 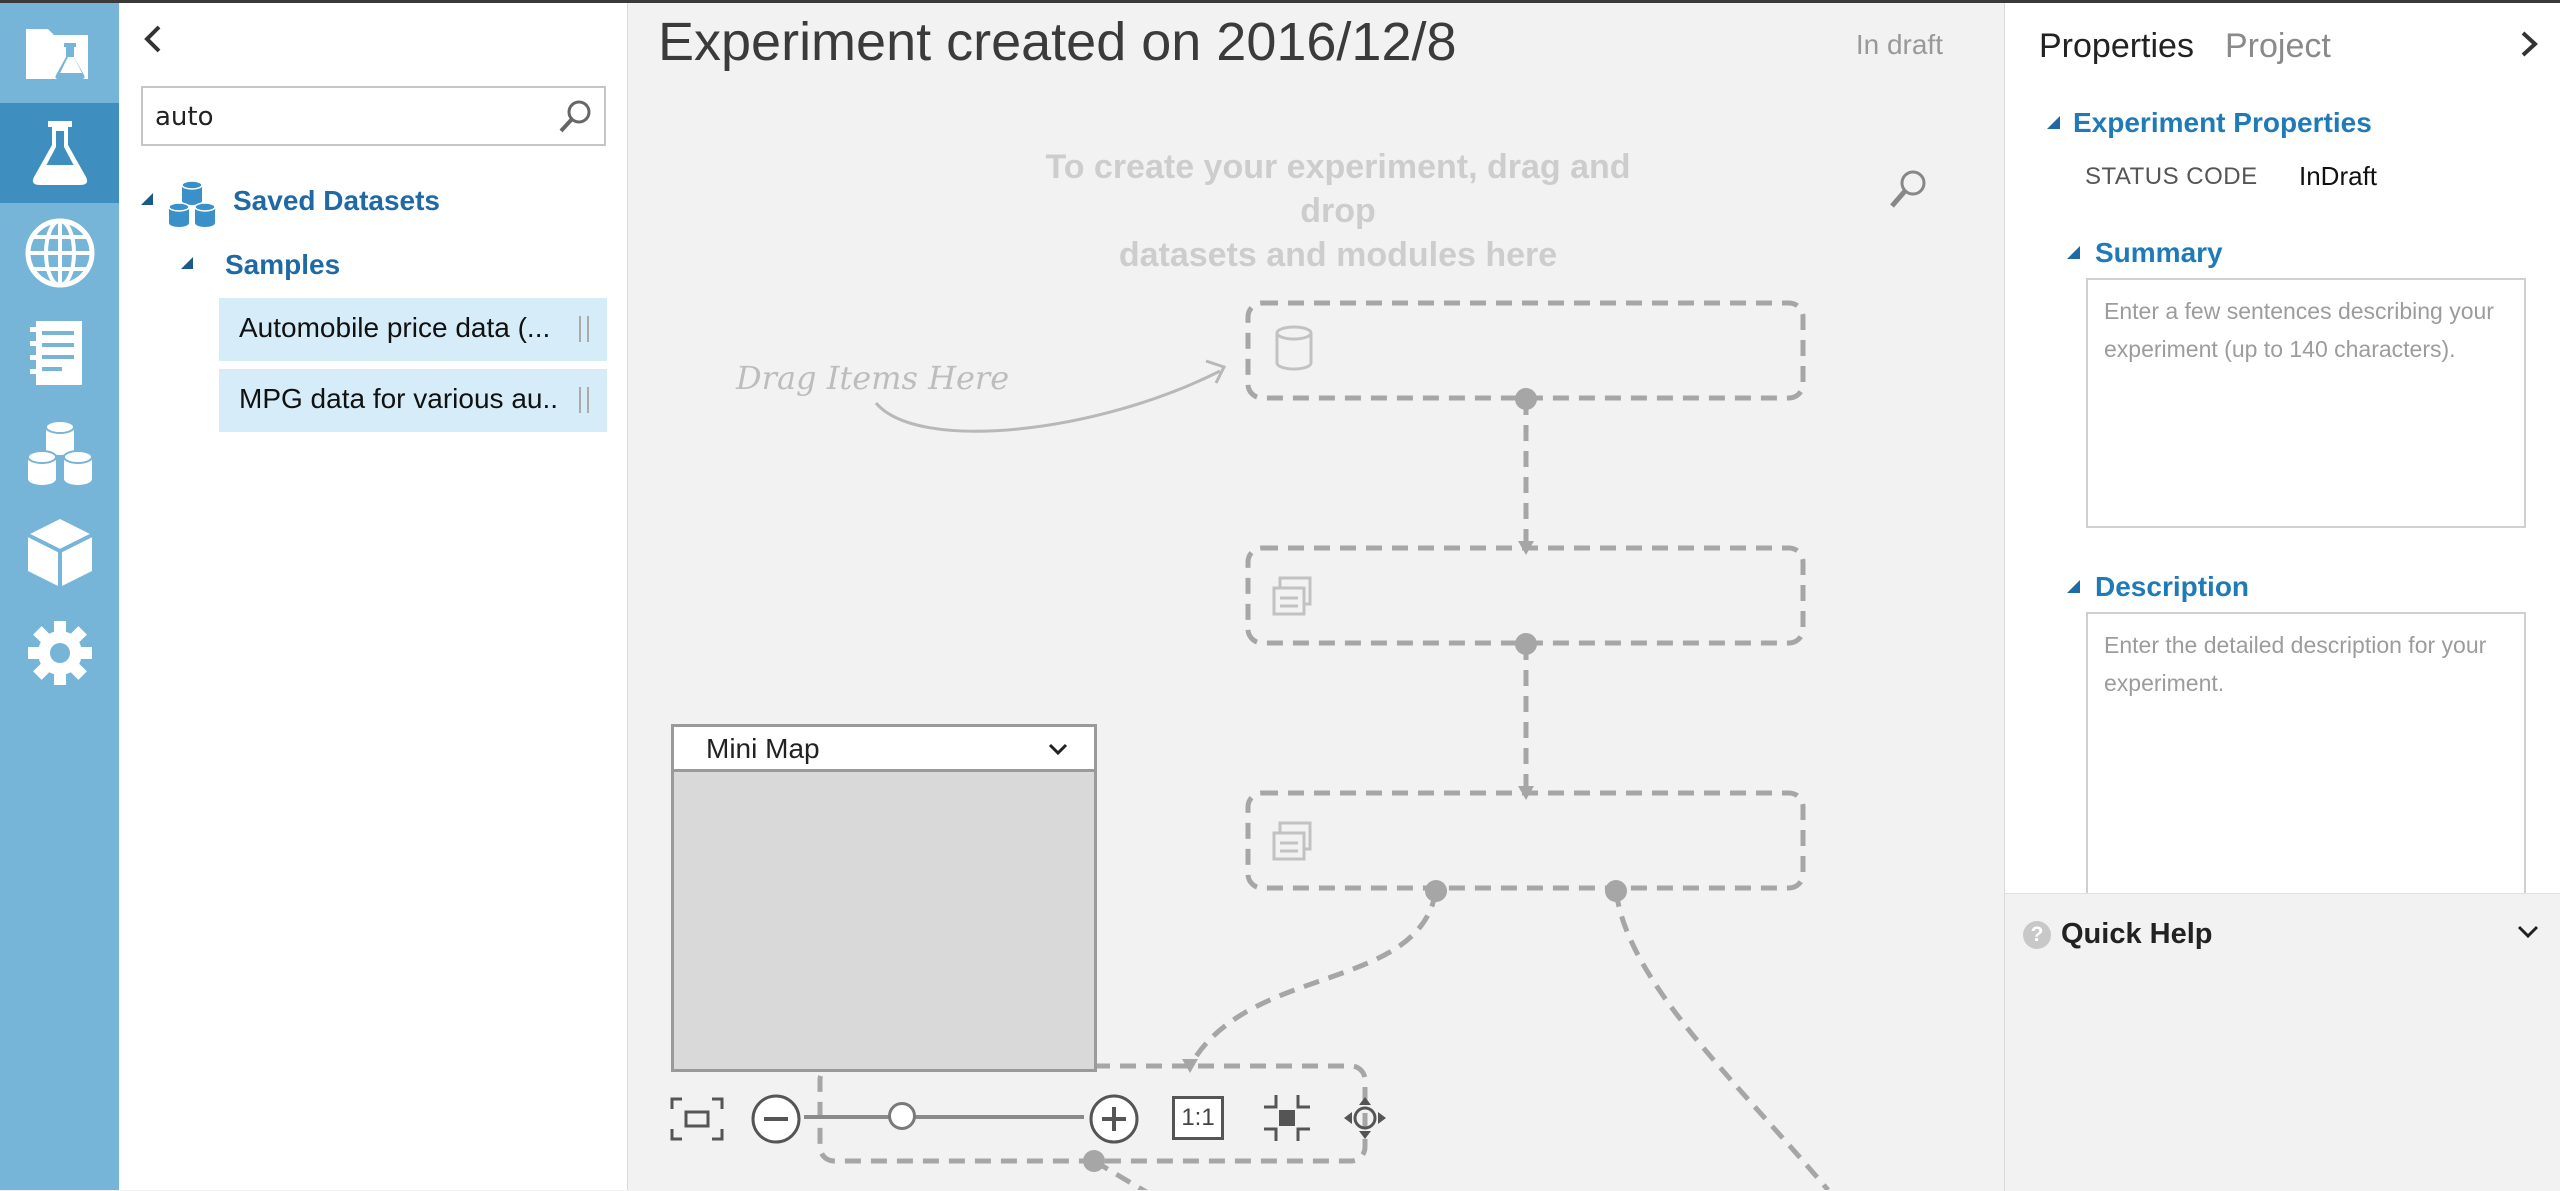 What do you see at coordinates (2171, 176) in the screenshot?
I see `status-code-key: STATUS CODE` at bounding box center [2171, 176].